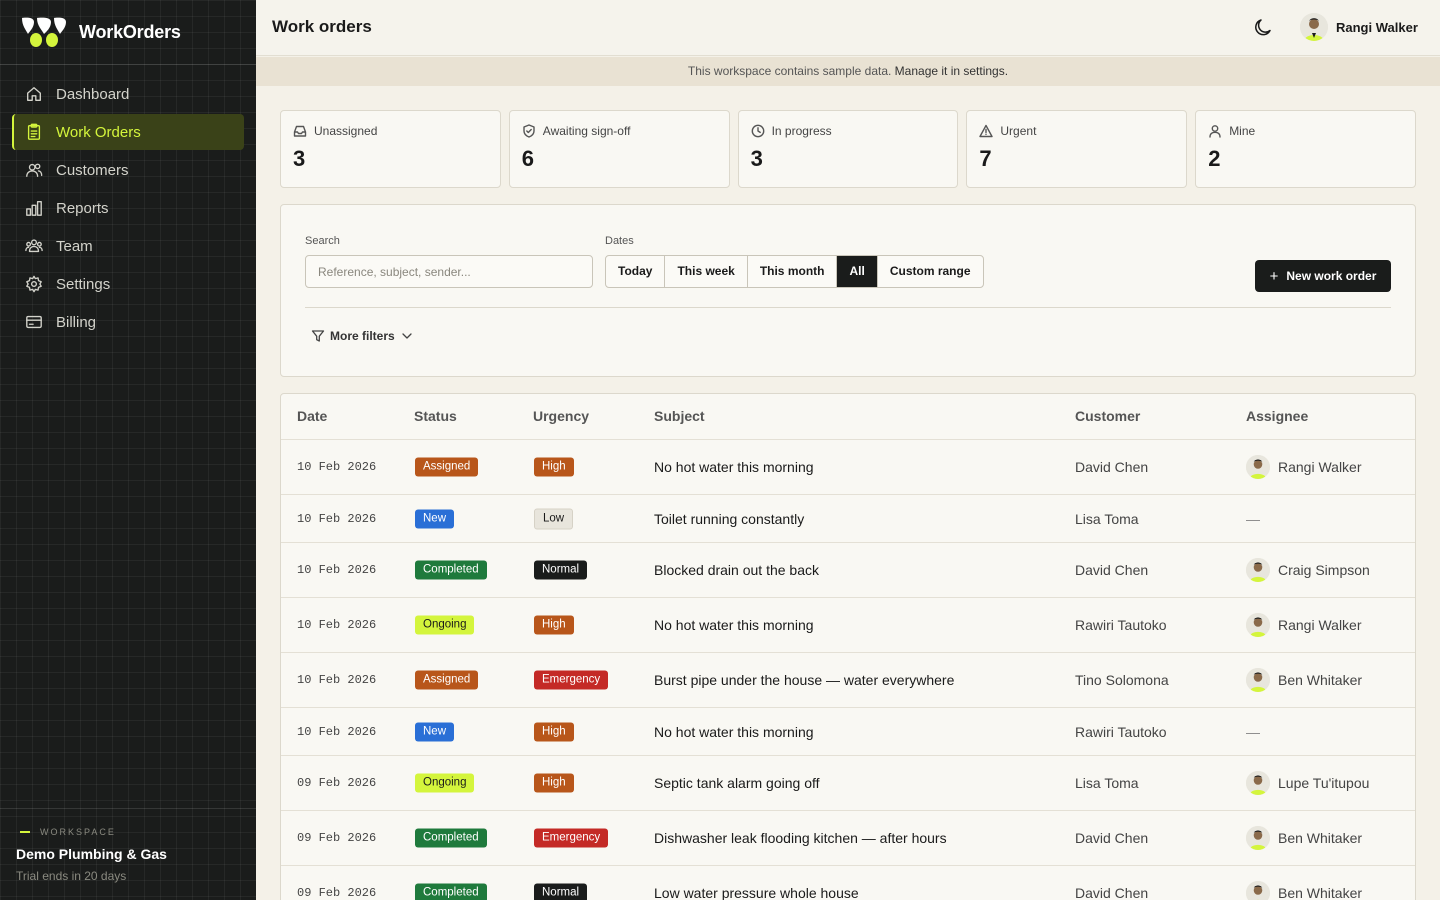 The width and height of the screenshot is (1440, 900). Describe the element at coordinates (1107, 416) in the screenshot. I see `column-header-customer: Customer` at that location.